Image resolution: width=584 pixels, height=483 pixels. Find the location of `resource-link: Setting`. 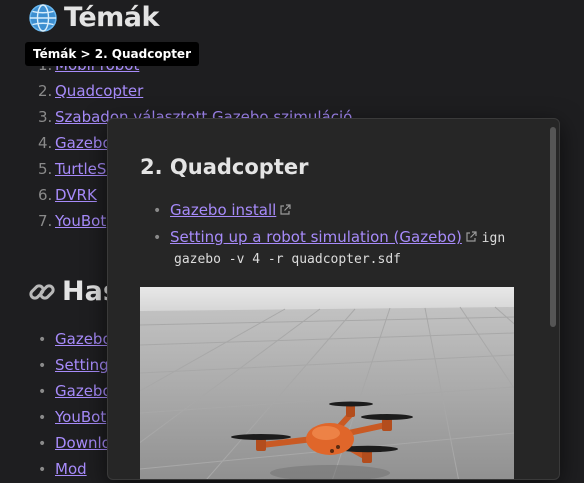

resource-link: Setting is located at coordinates (82, 365).